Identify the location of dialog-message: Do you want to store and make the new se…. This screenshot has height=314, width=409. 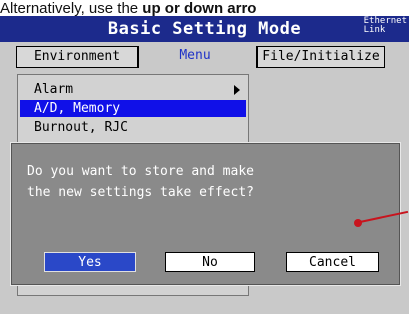
(140, 182).